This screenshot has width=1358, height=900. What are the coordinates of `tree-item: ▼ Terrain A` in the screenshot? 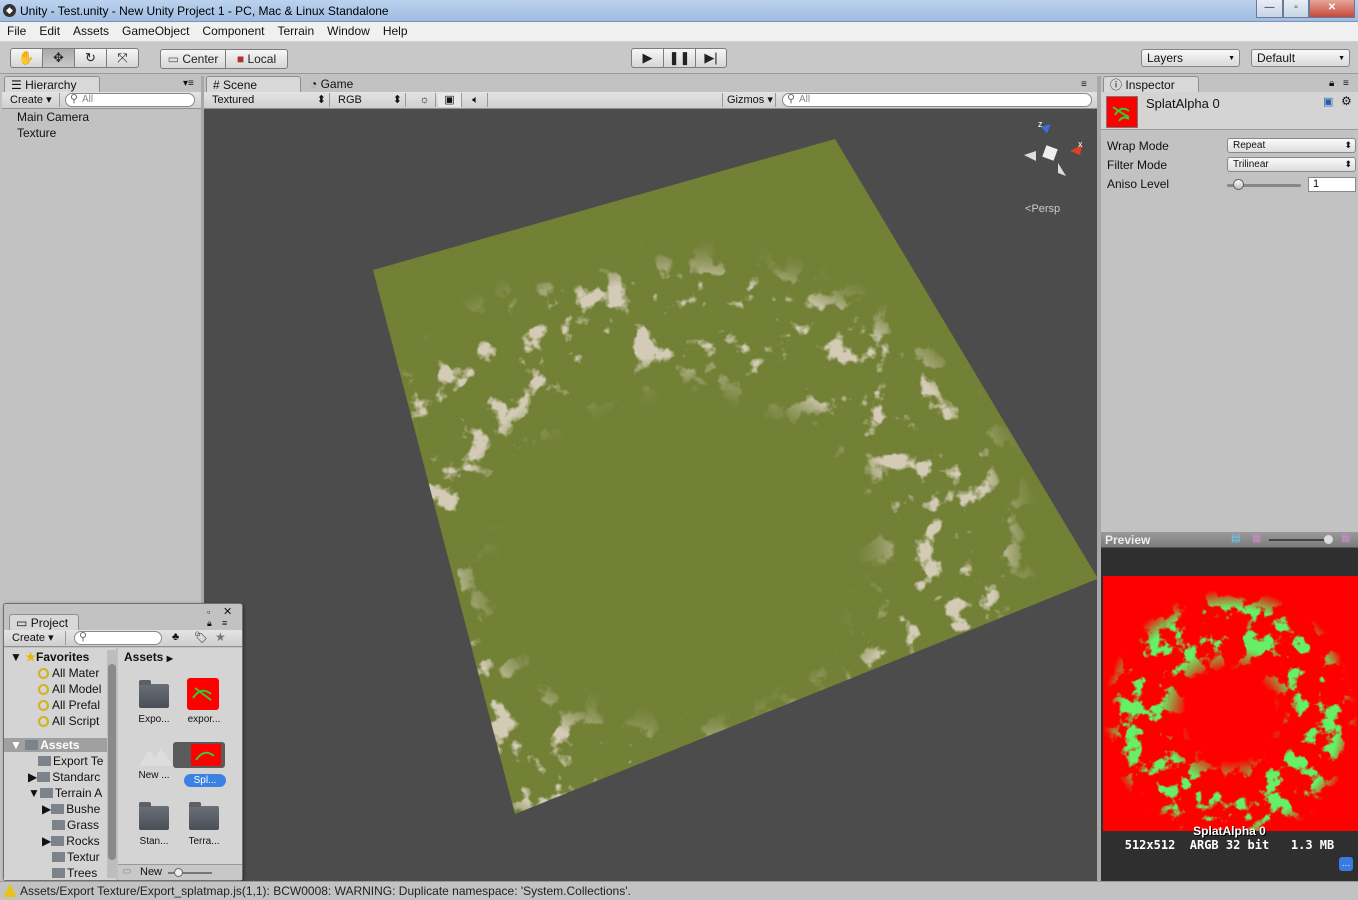 It's located at (65, 793).